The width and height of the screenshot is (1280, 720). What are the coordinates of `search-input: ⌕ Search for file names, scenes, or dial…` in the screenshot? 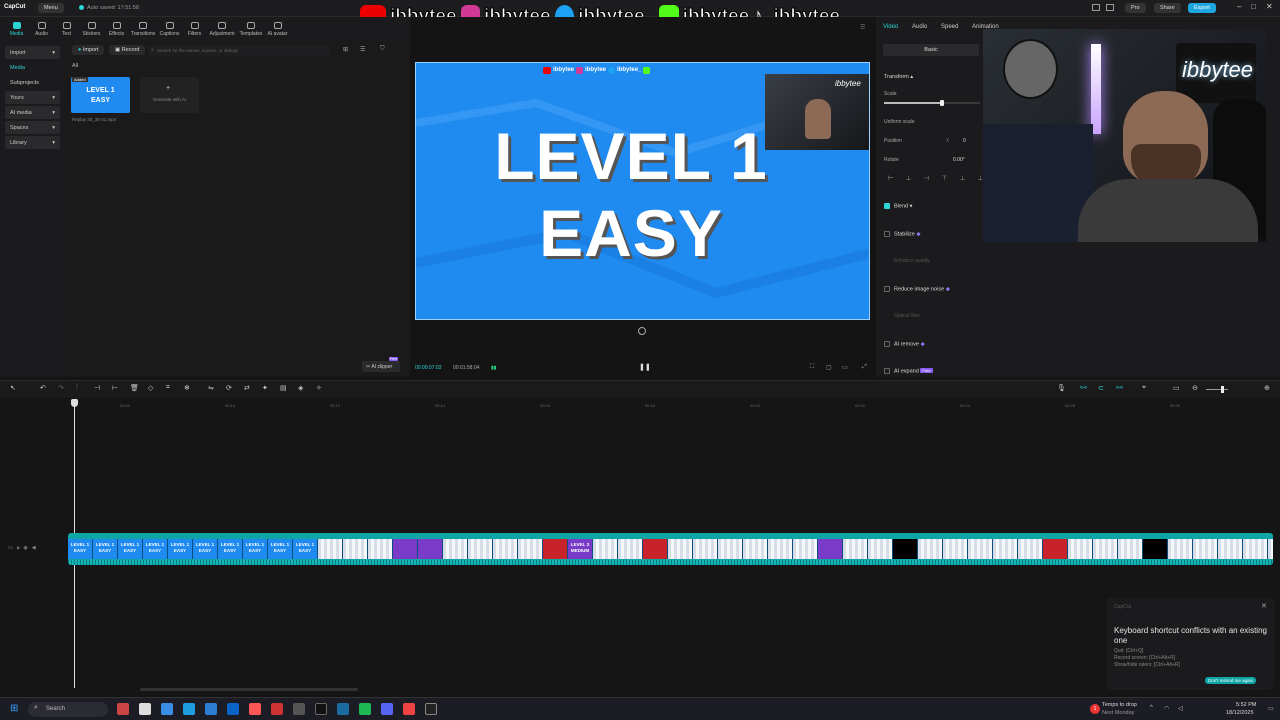 It's located at (239, 50).